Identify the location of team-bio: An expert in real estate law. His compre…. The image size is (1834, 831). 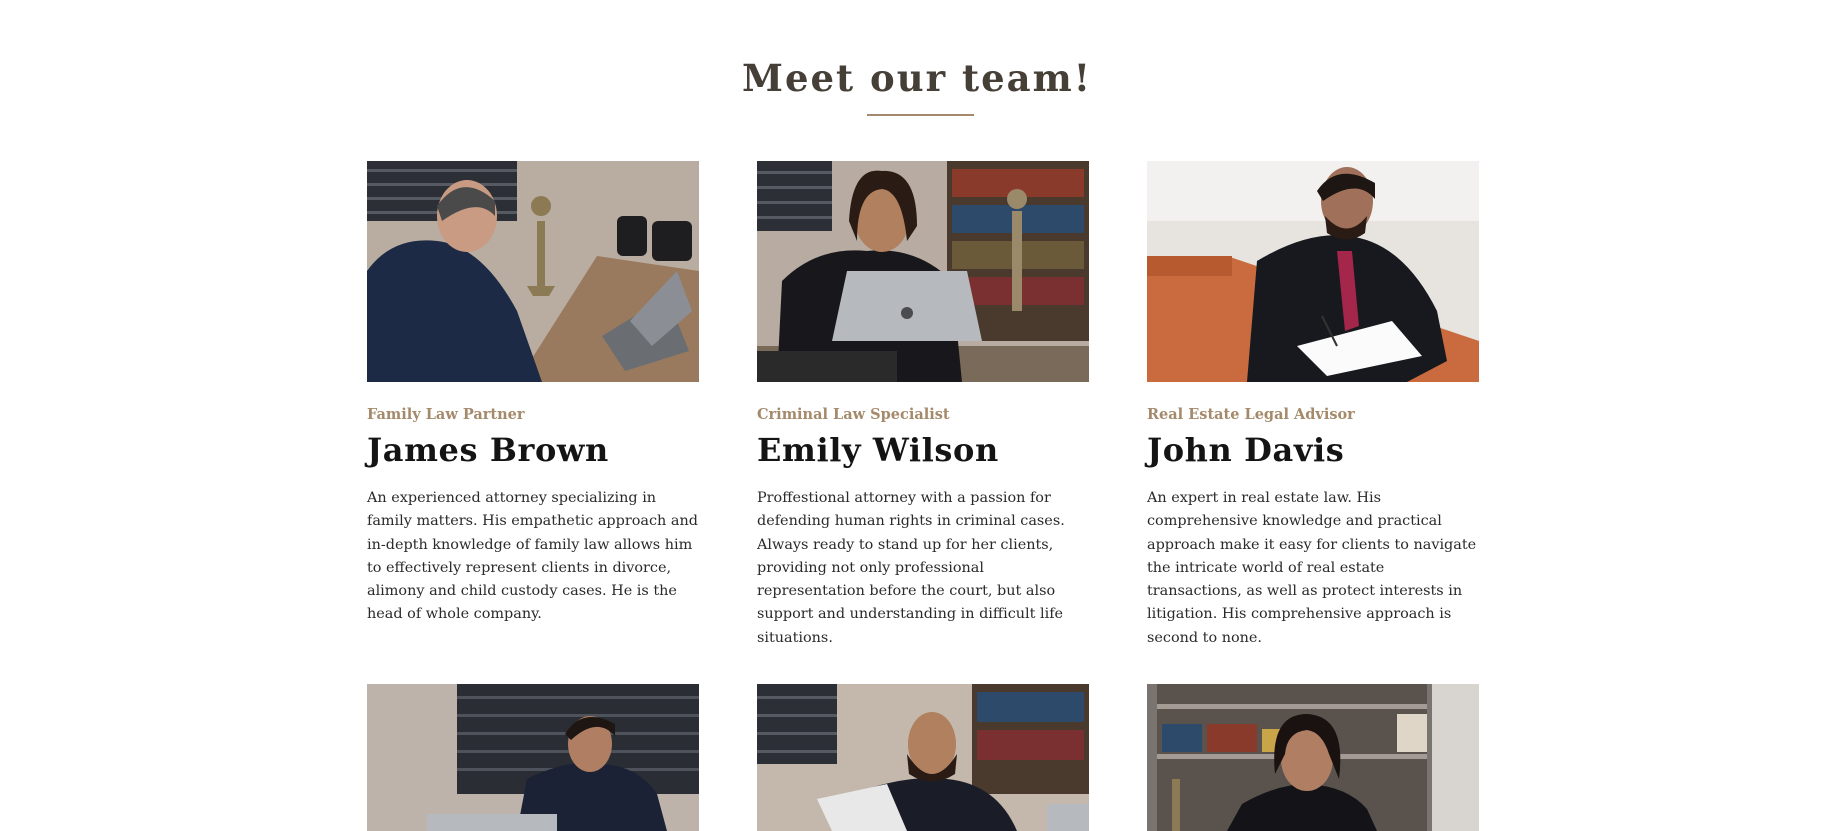
(1312, 568).